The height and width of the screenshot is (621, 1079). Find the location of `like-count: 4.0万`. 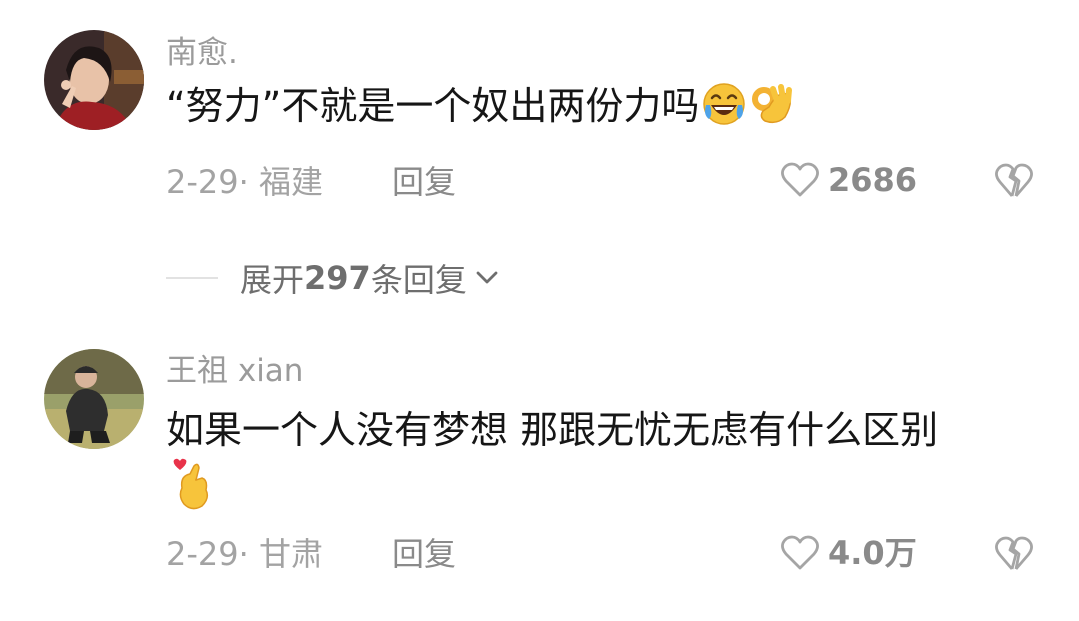

like-count: 4.0万 is located at coordinates (872, 553).